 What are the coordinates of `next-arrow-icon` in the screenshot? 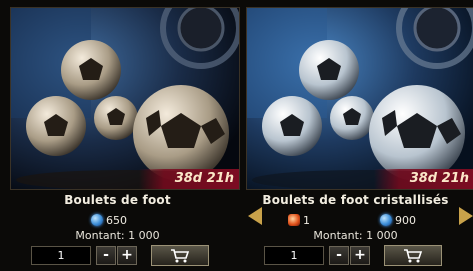 It's located at (466, 216).